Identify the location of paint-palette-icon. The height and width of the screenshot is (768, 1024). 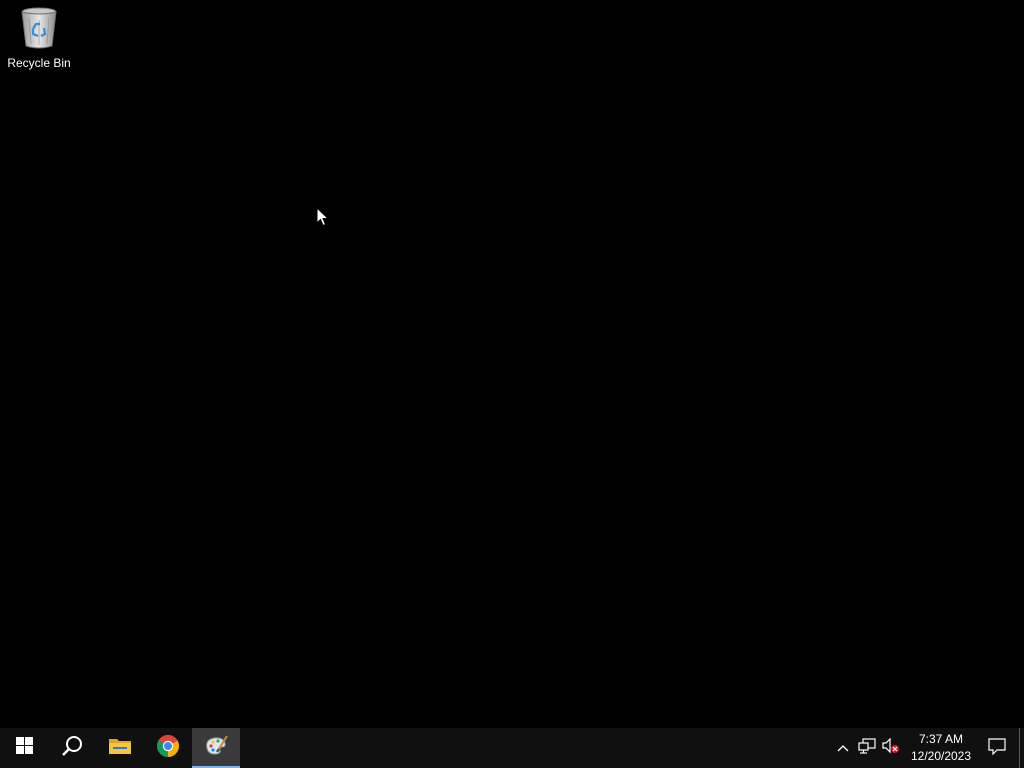
(216, 748).